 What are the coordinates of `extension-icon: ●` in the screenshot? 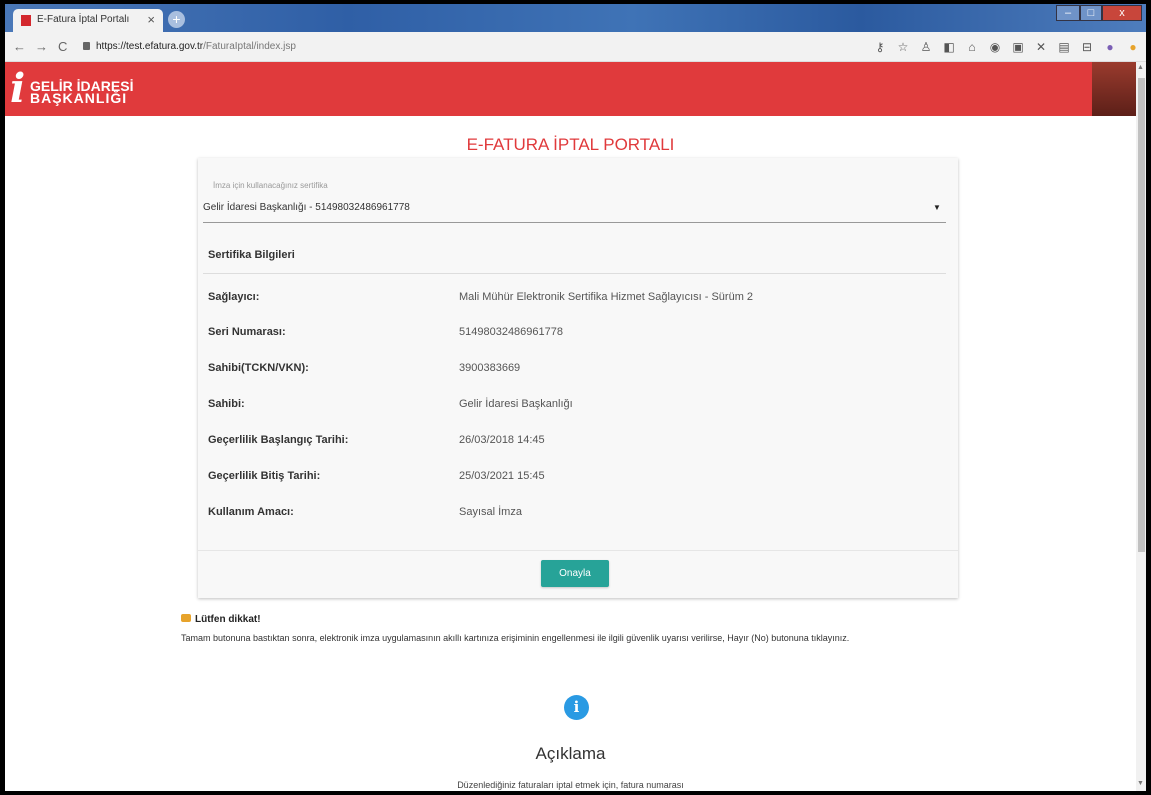 It's located at (1133, 47).